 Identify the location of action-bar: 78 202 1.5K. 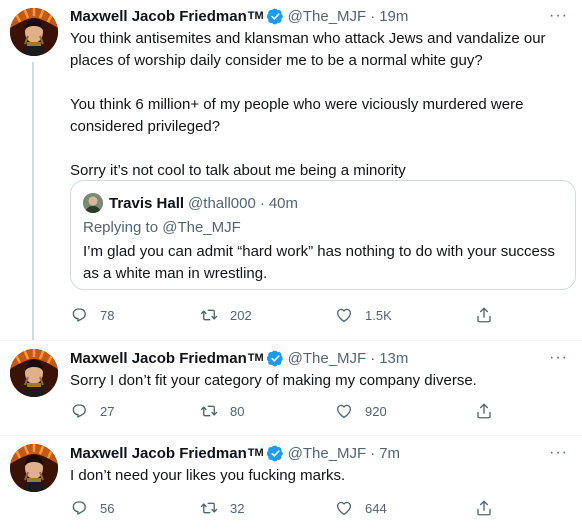
(285, 315).